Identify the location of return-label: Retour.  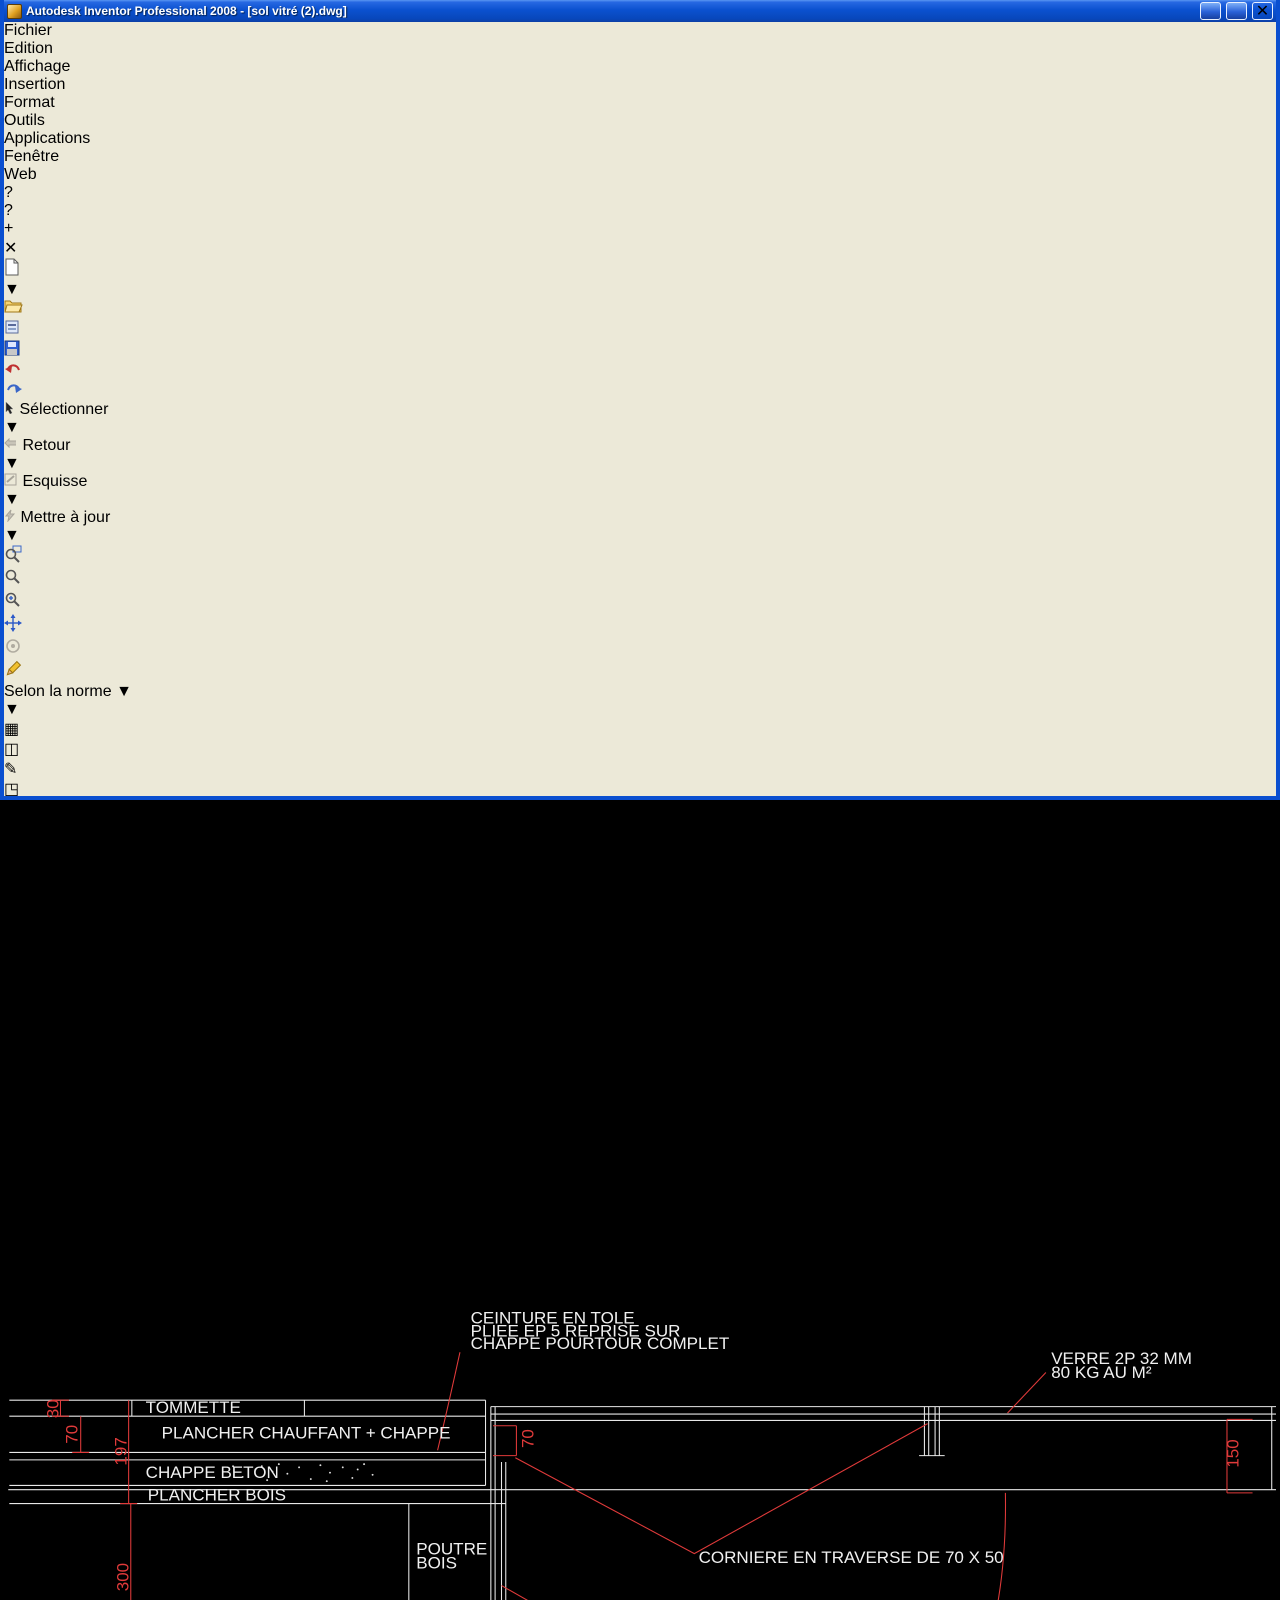
(46, 445).